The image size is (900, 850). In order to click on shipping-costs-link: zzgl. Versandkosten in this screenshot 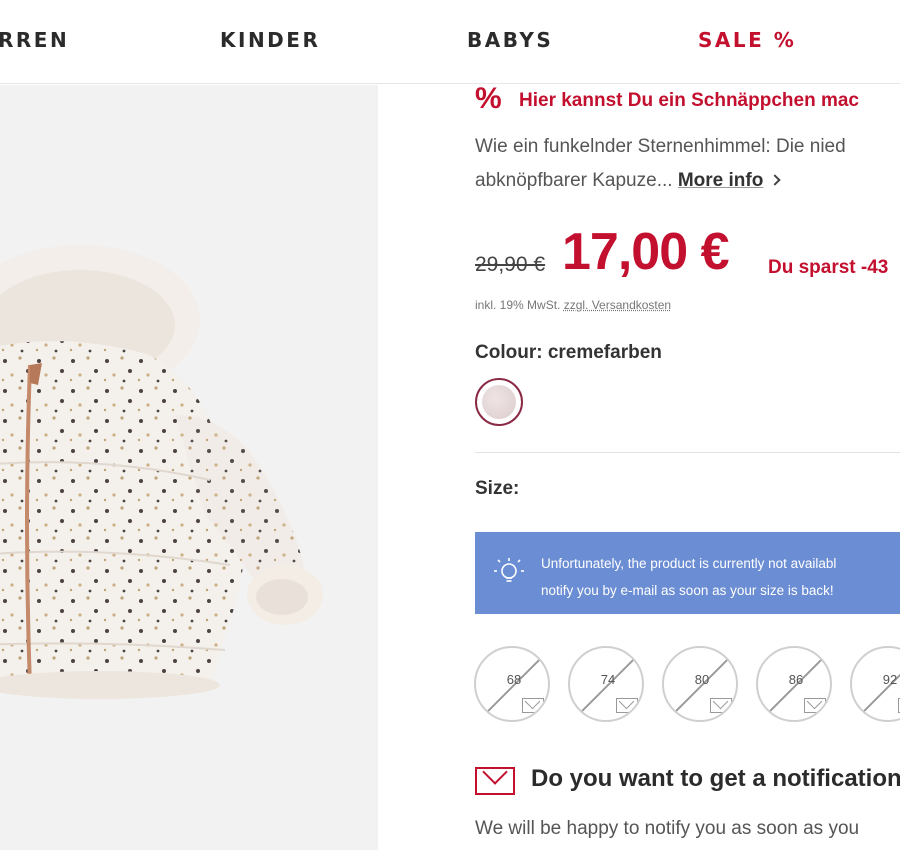, I will do `click(617, 305)`.